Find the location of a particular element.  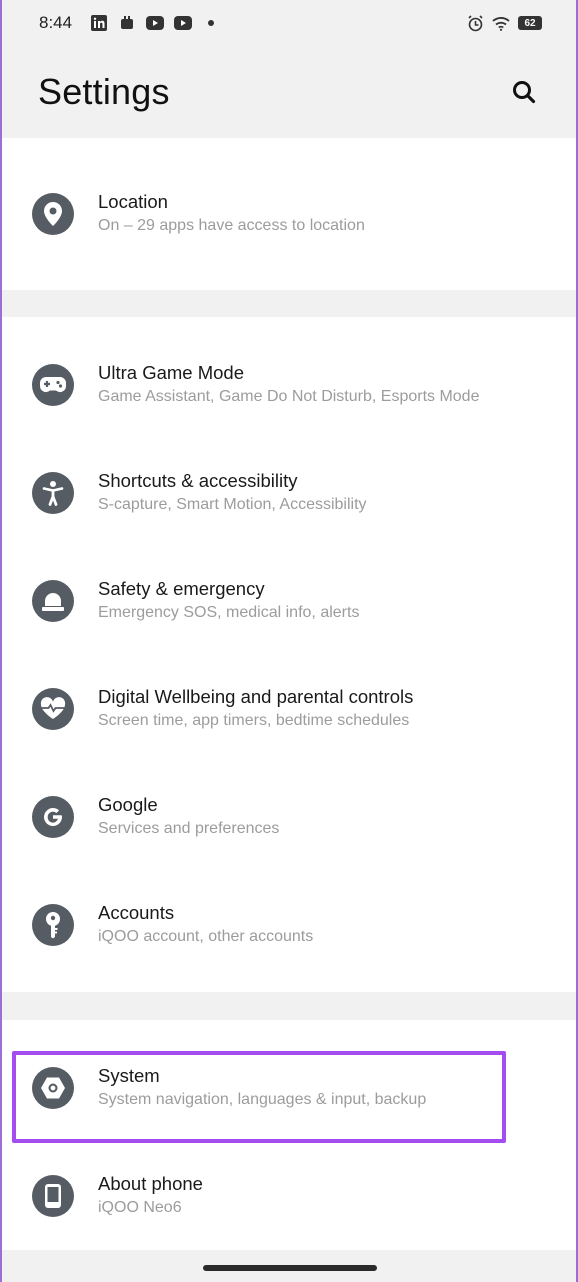

heart-icon is located at coordinates (53, 709).